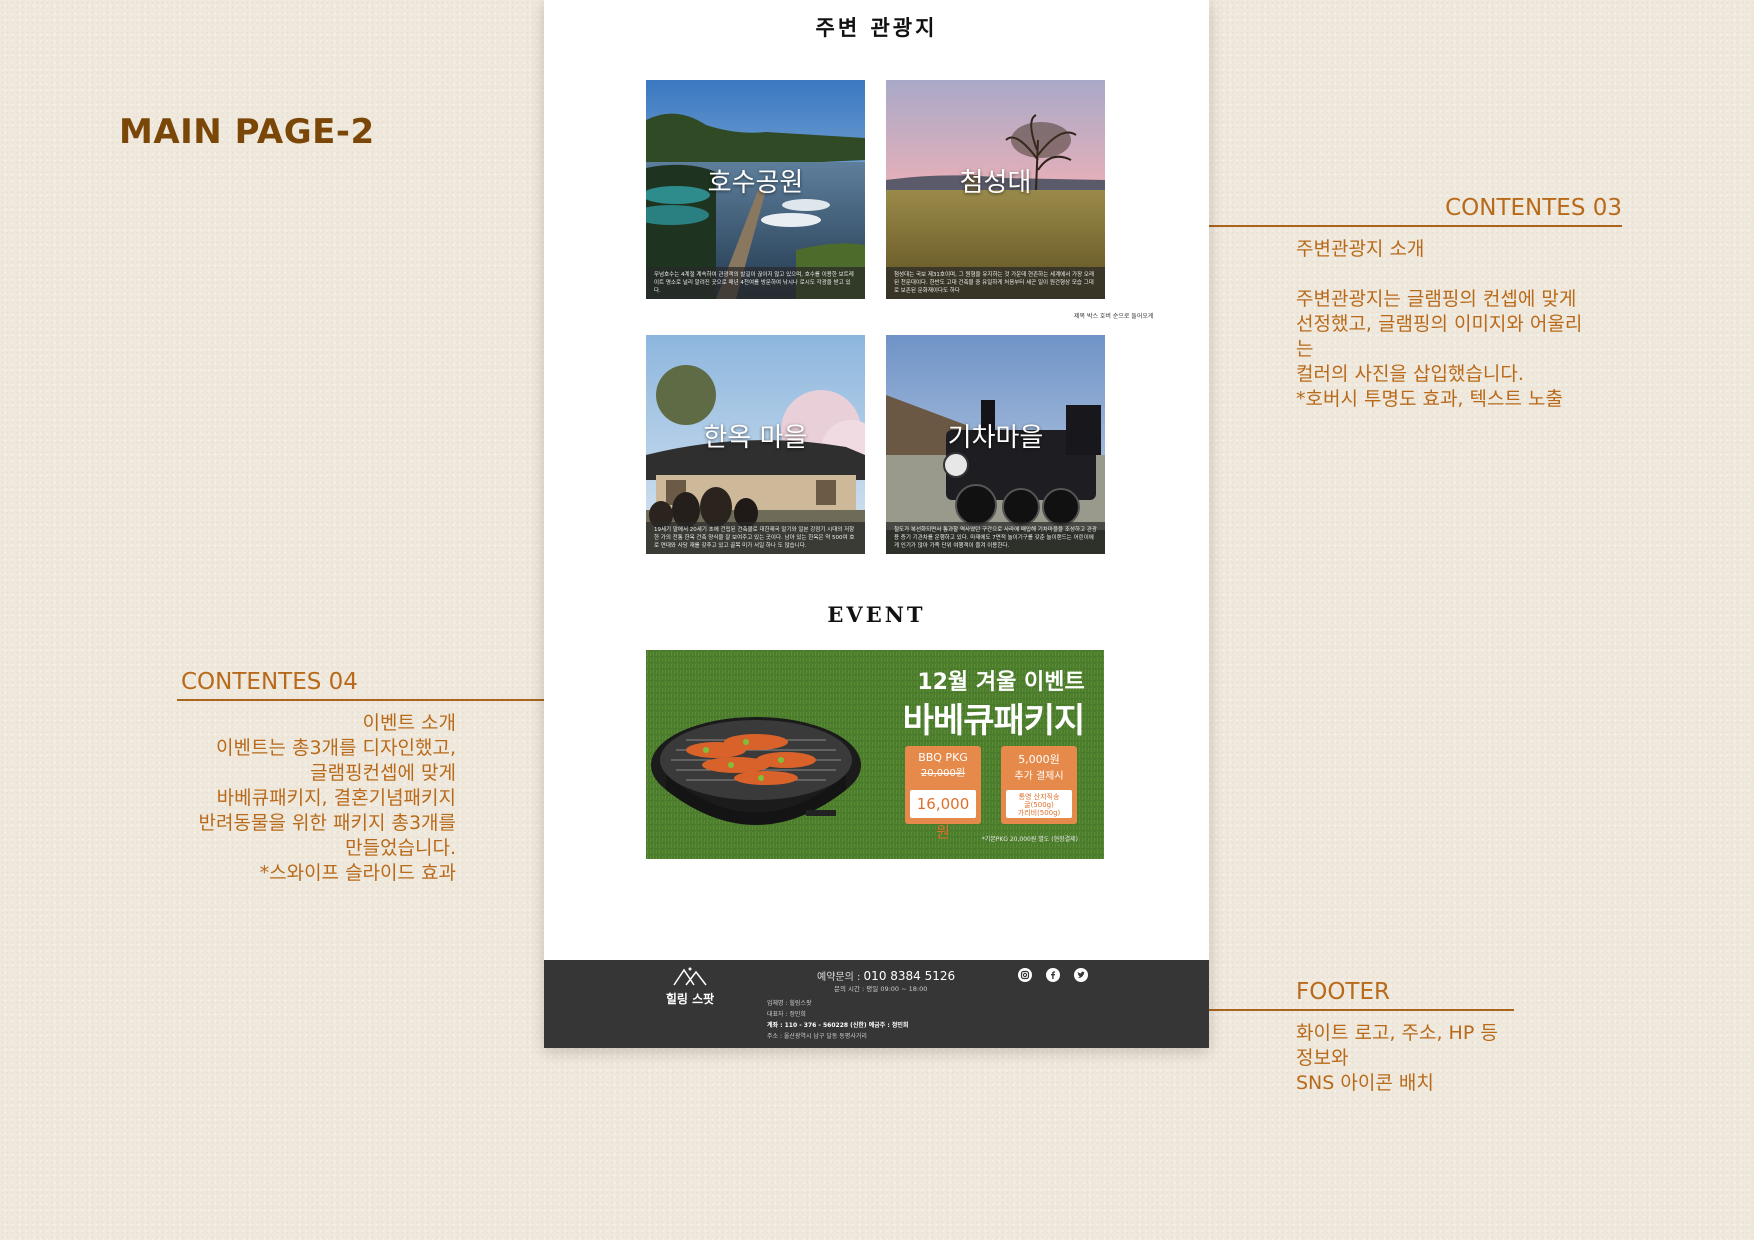 Image resolution: width=1754 pixels, height=1240 pixels. I want to click on instagram-icon, so click(1025, 975).